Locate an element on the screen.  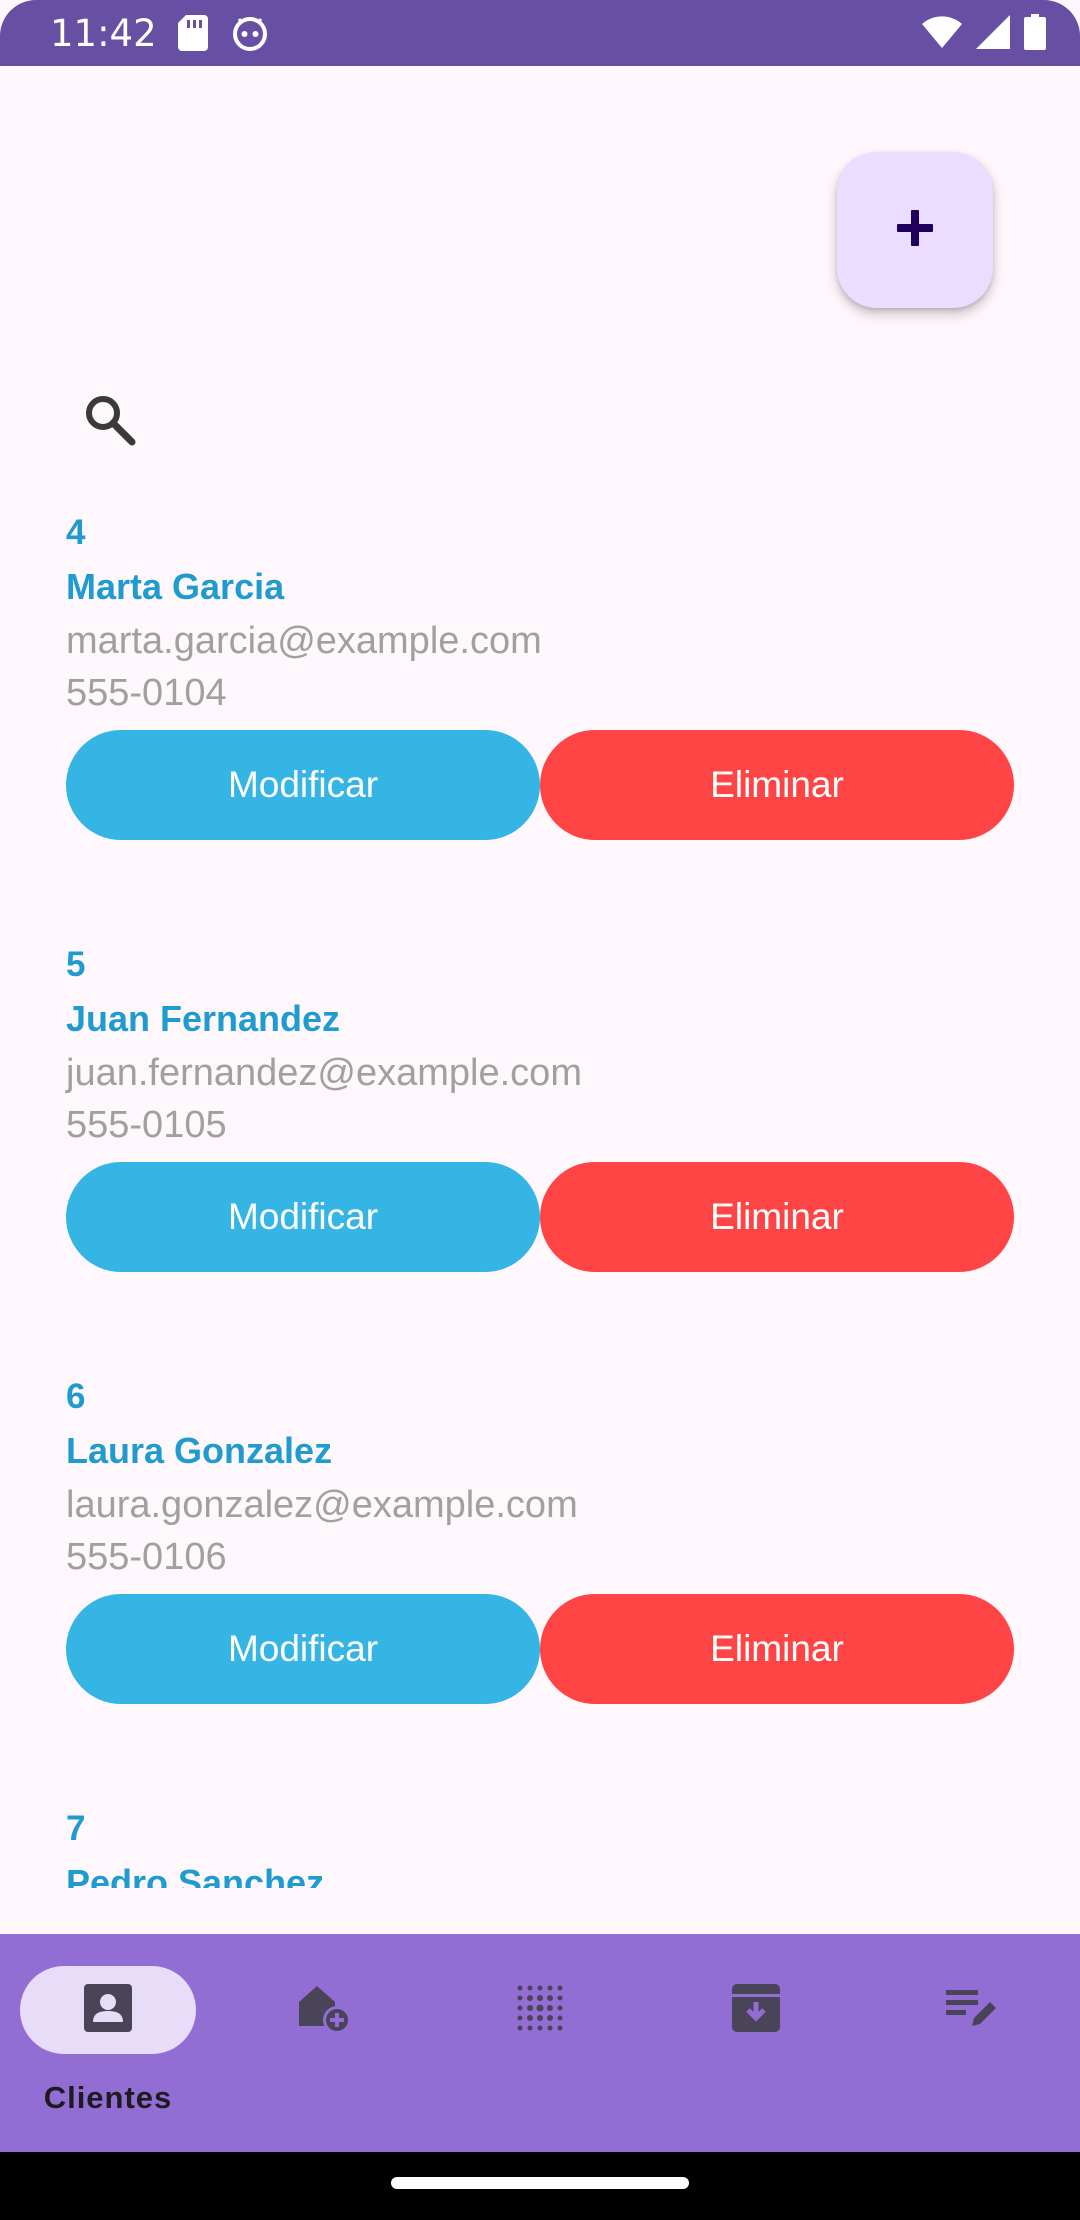
nav-label-clientes: Clientes is located at coordinates (108, 2097).